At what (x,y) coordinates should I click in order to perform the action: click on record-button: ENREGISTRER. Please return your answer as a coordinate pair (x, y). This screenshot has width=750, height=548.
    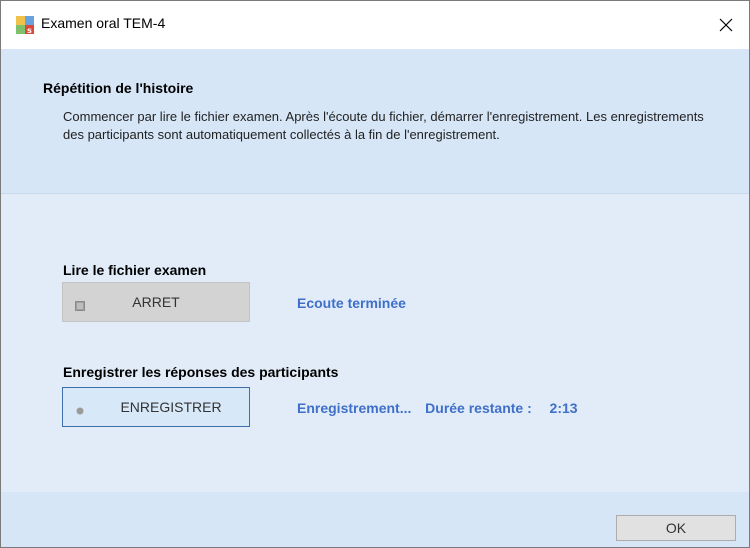
    Looking at the image, I should click on (156, 407).